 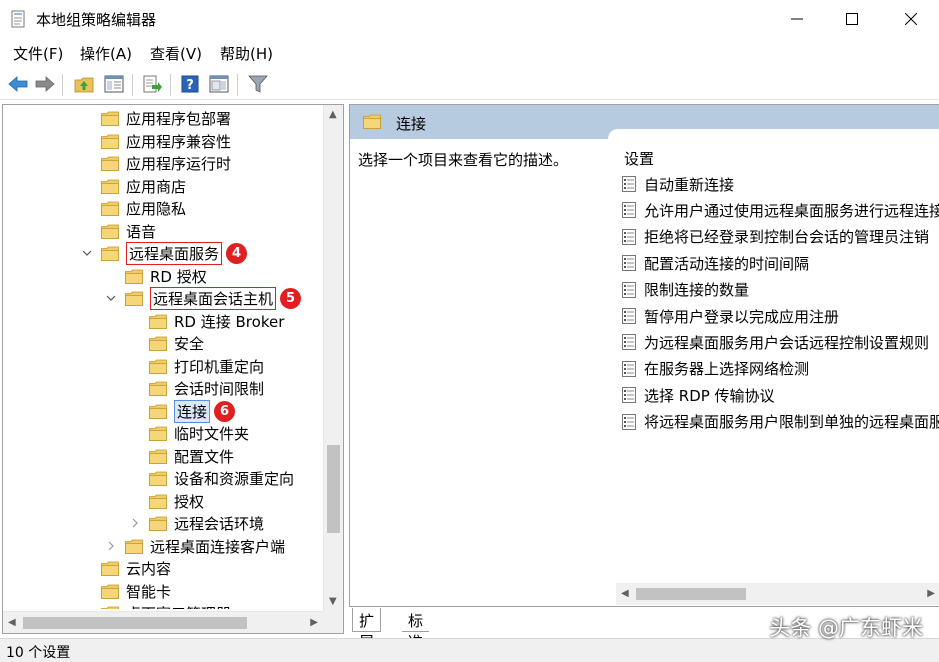 I want to click on setting-item: 将远程桌面服务用户限制到单独的远程桌面服务会话, so click(x=780, y=422).